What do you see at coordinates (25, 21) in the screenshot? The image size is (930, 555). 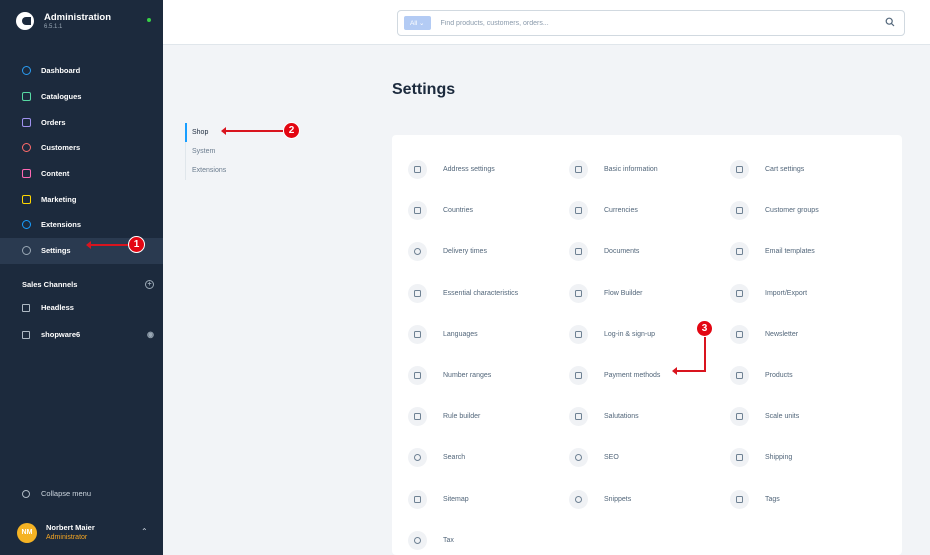 I see `shopware-logo-icon` at bounding box center [25, 21].